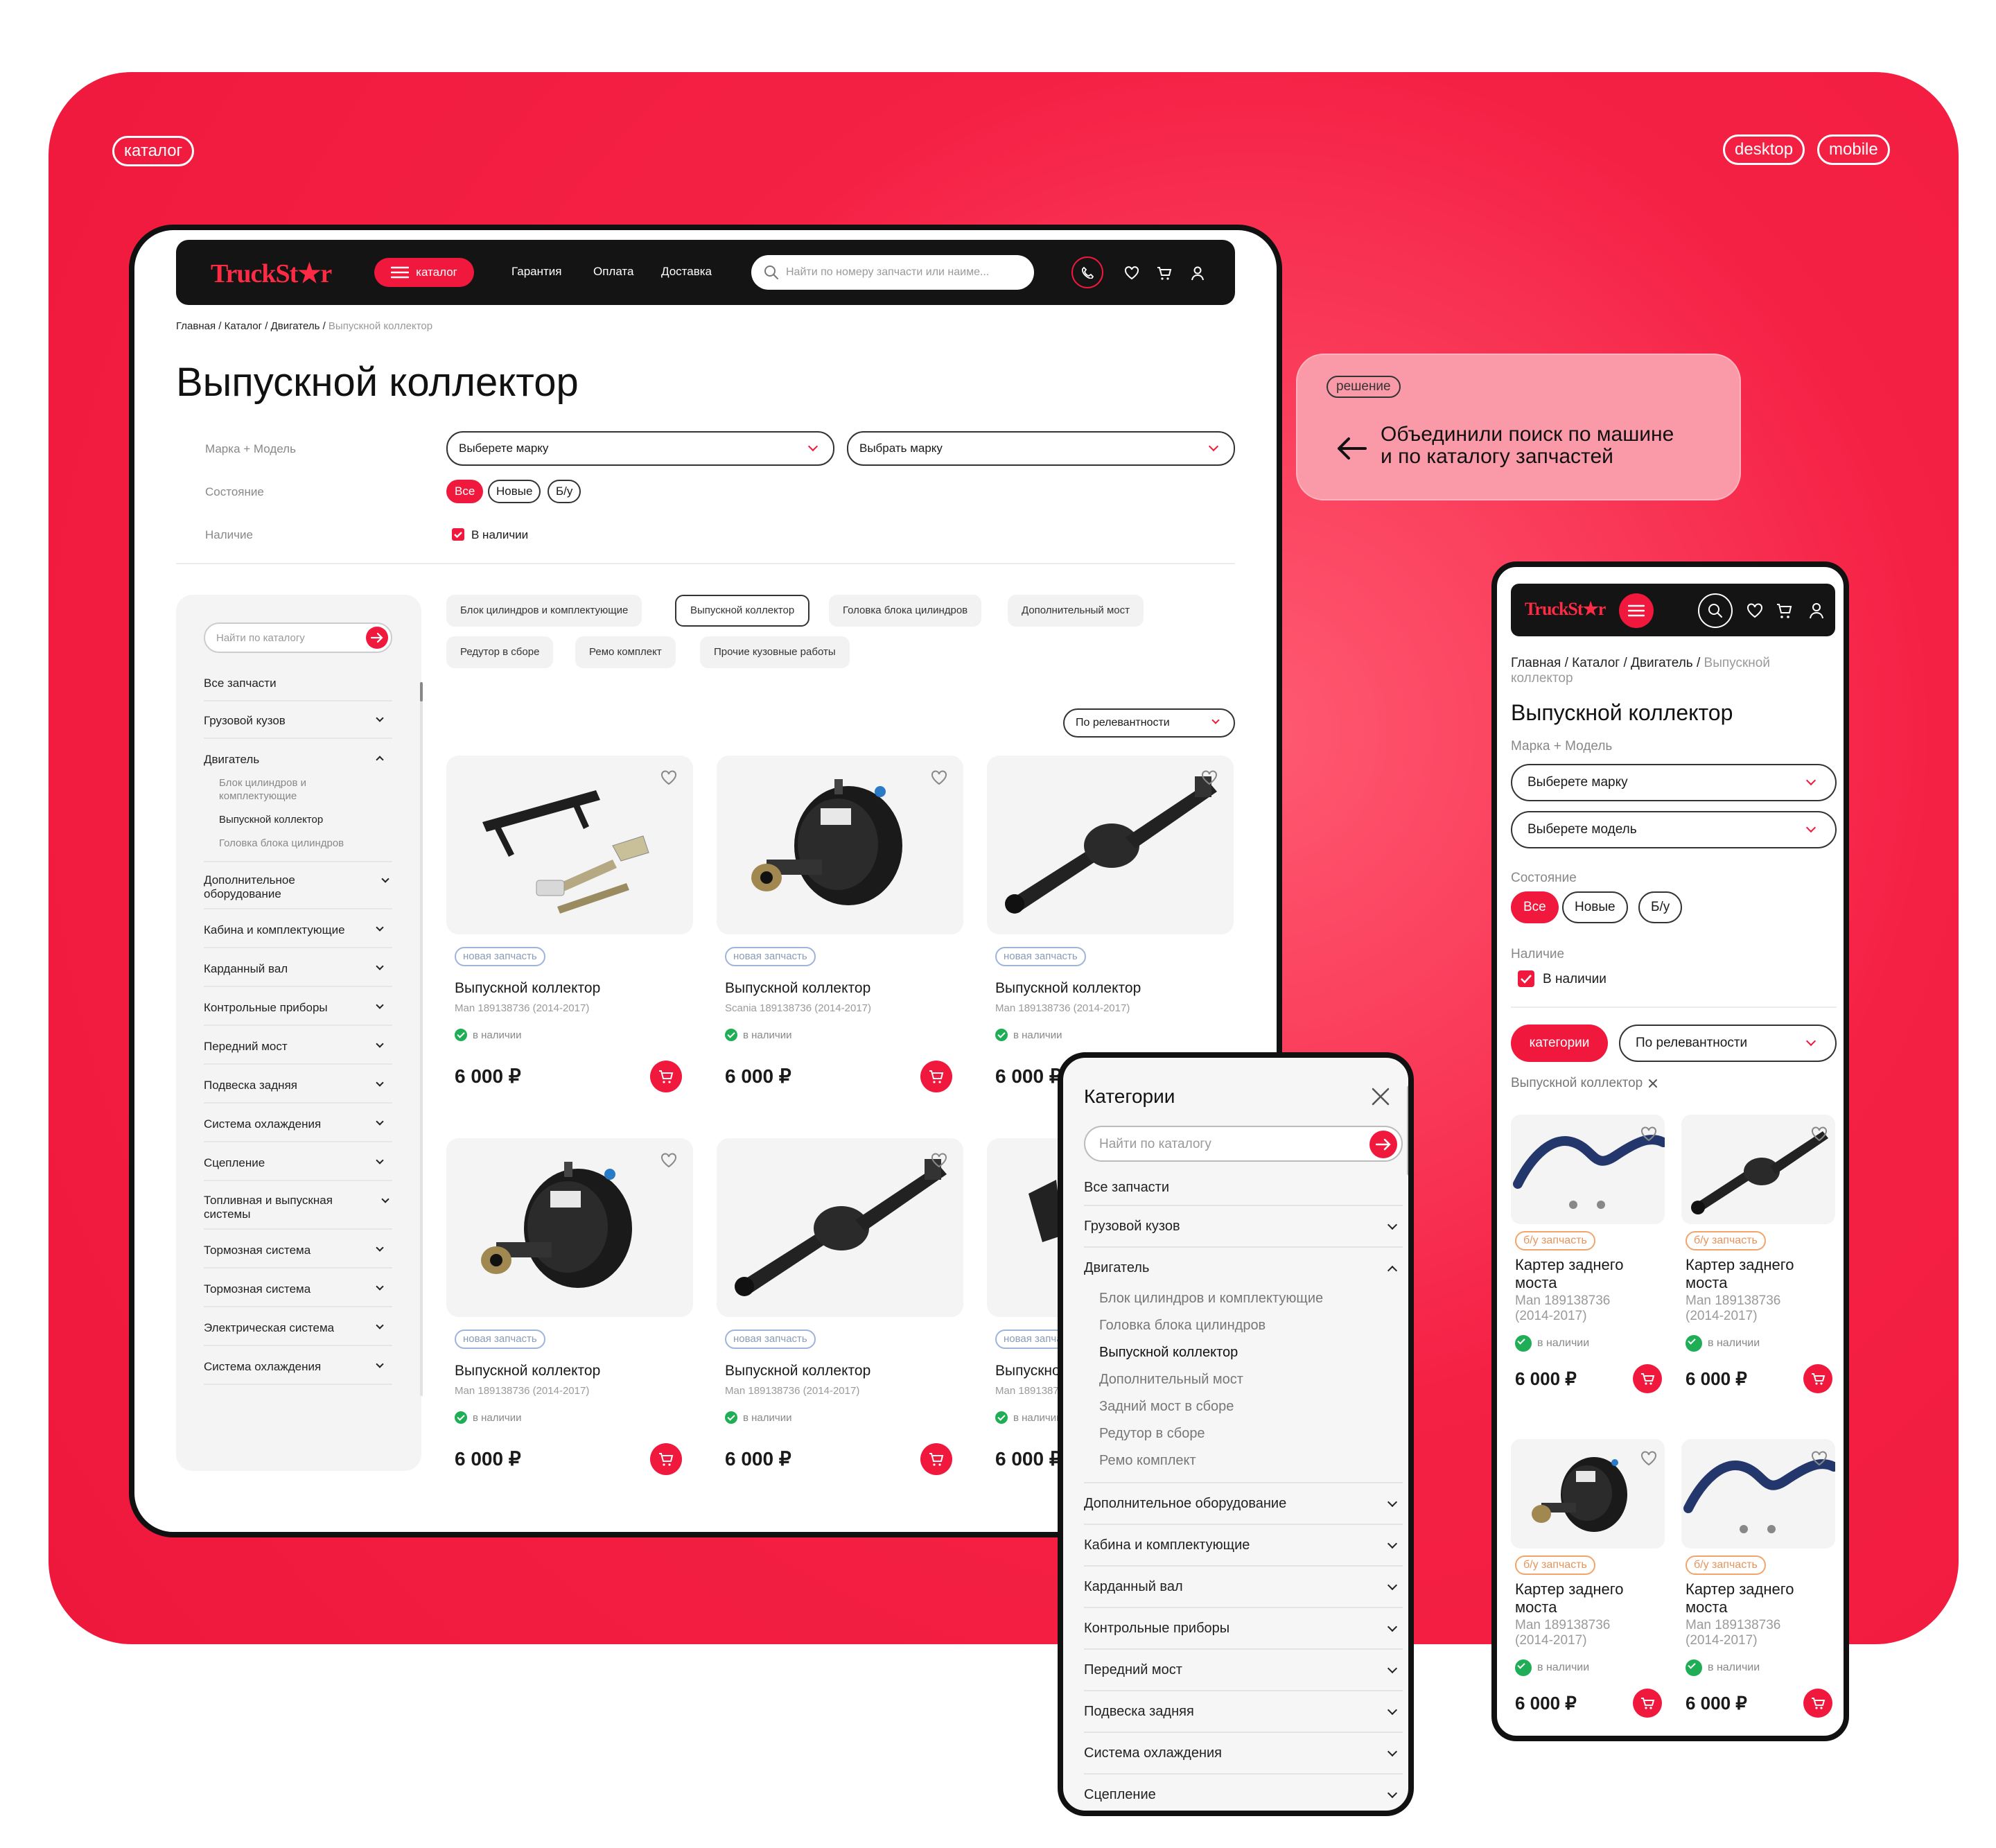  I want to click on popup-sub-block: Блок цилиндров и комплектующие, so click(1211, 1299).